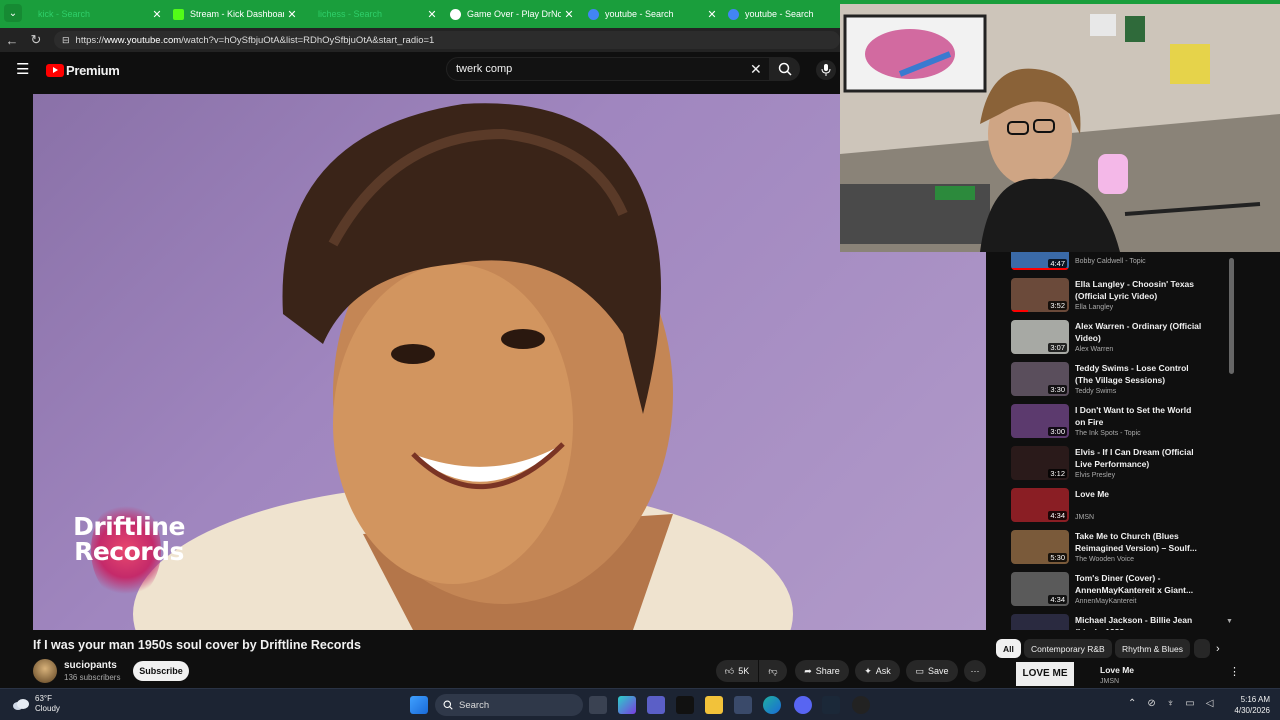 This screenshot has height=720, width=1280. What do you see at coordinates (685, 705) in the screenshot?
I see `hulu-icon` at bounding box center [685, 705].